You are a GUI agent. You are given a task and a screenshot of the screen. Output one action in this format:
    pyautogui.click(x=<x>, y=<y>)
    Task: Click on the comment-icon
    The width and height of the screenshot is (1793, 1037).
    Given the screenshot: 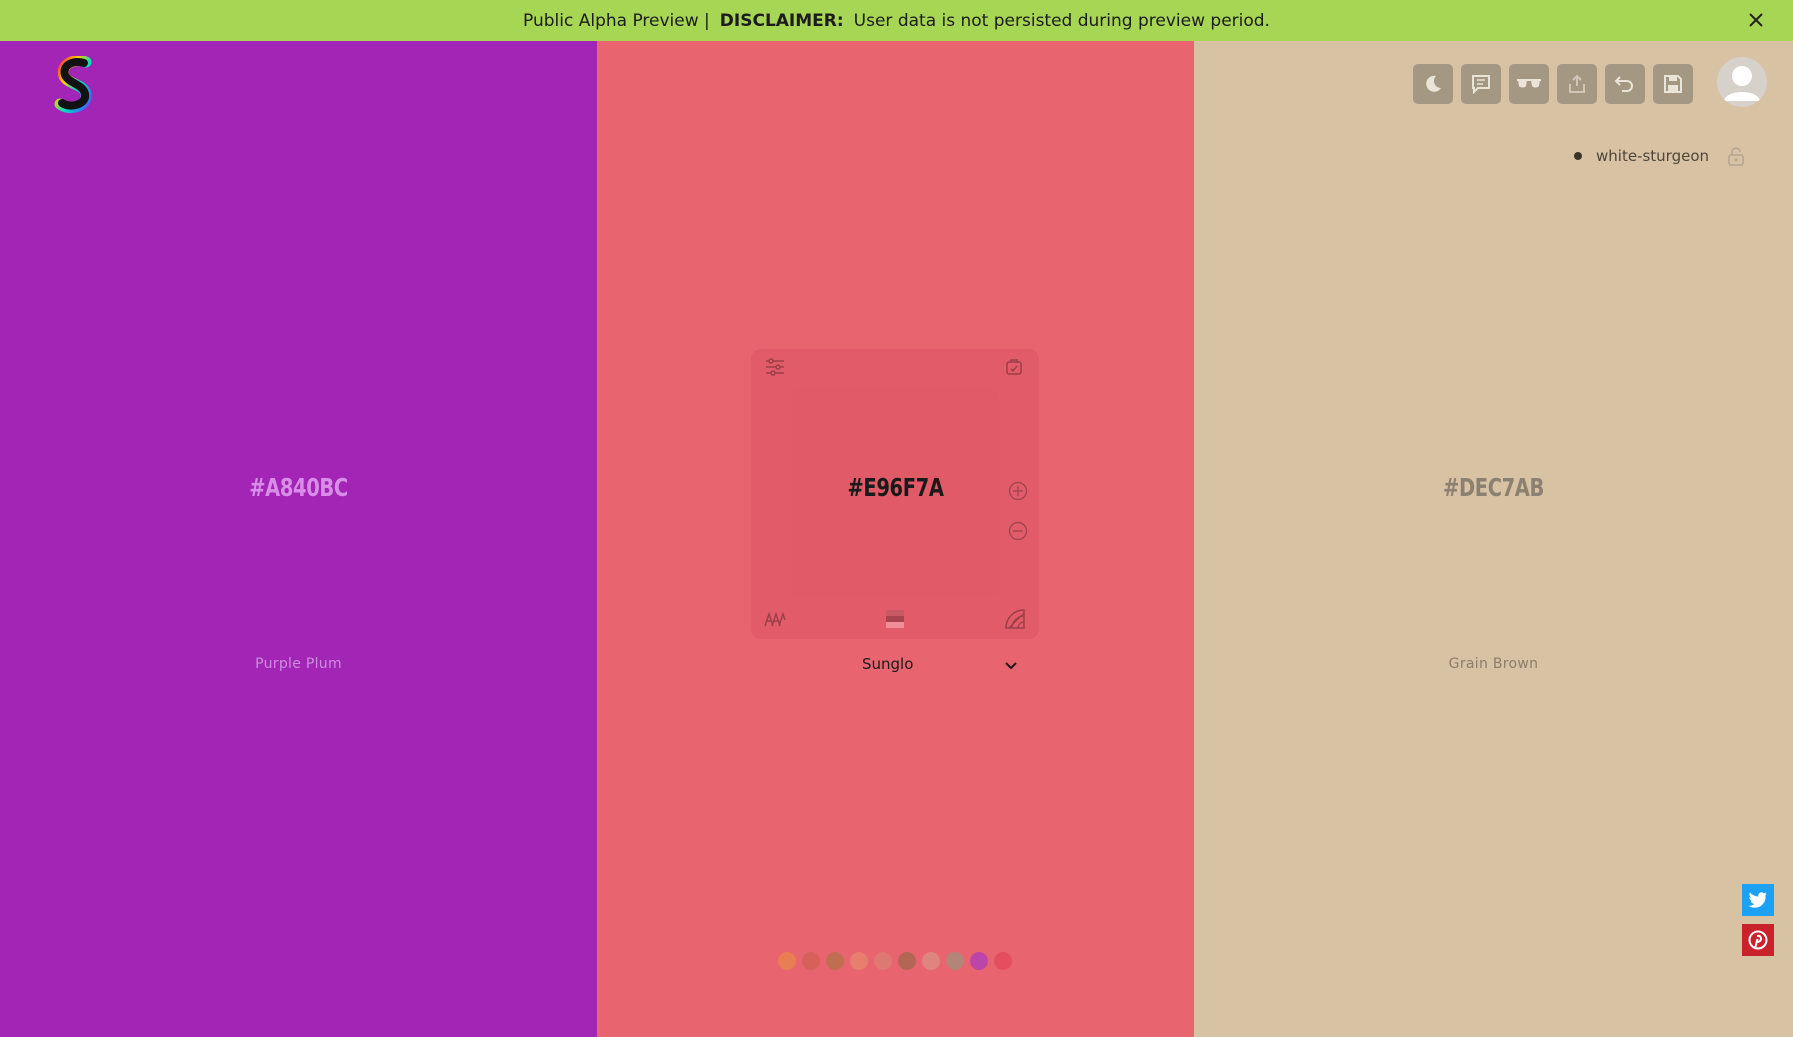 What is the action you would take?
    pyautogui.click(x=1481, y=84)
    